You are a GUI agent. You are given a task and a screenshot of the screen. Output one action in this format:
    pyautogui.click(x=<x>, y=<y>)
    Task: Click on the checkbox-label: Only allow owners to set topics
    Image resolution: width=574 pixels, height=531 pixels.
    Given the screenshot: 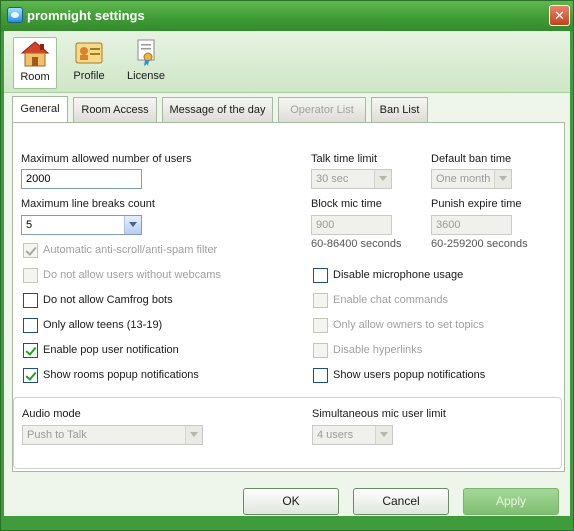 What is the action you would take?
    pyautogui.click(x=409, y=325)
    